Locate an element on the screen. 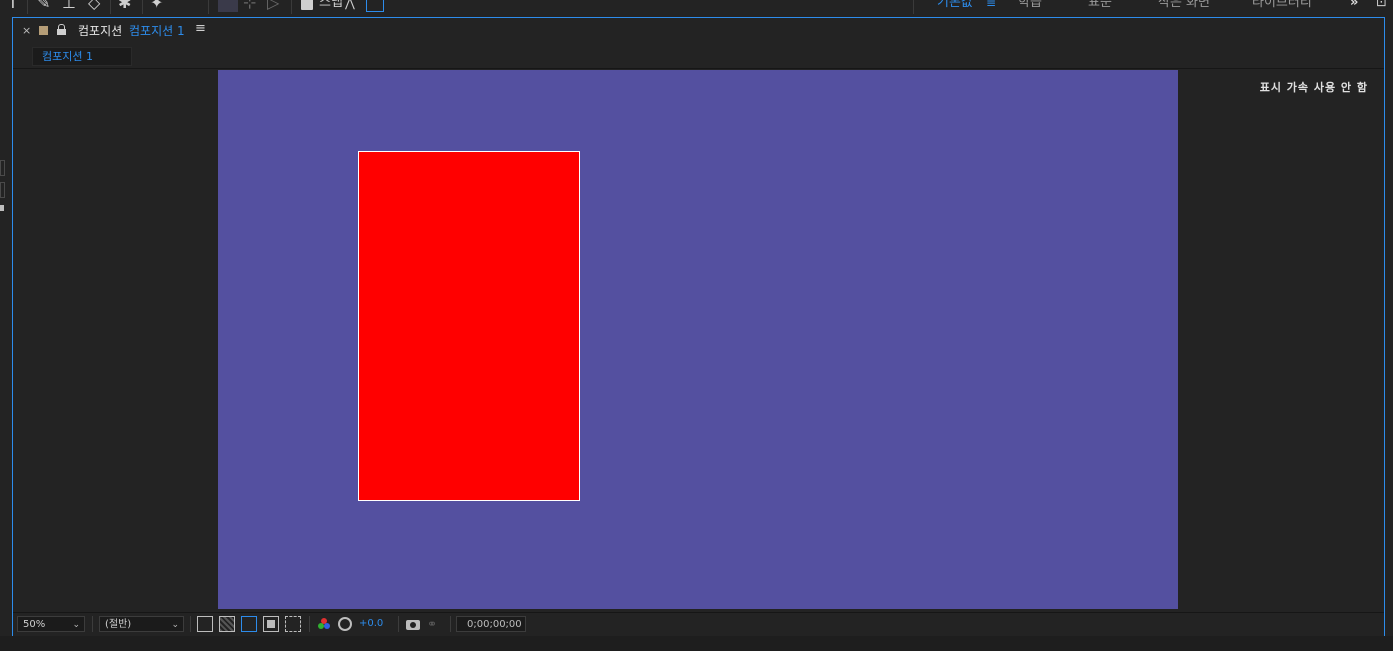 This screenshot has width=1393, height=651. composition-navigator: 컴포지션 1 is located at coordinates (698, 56).